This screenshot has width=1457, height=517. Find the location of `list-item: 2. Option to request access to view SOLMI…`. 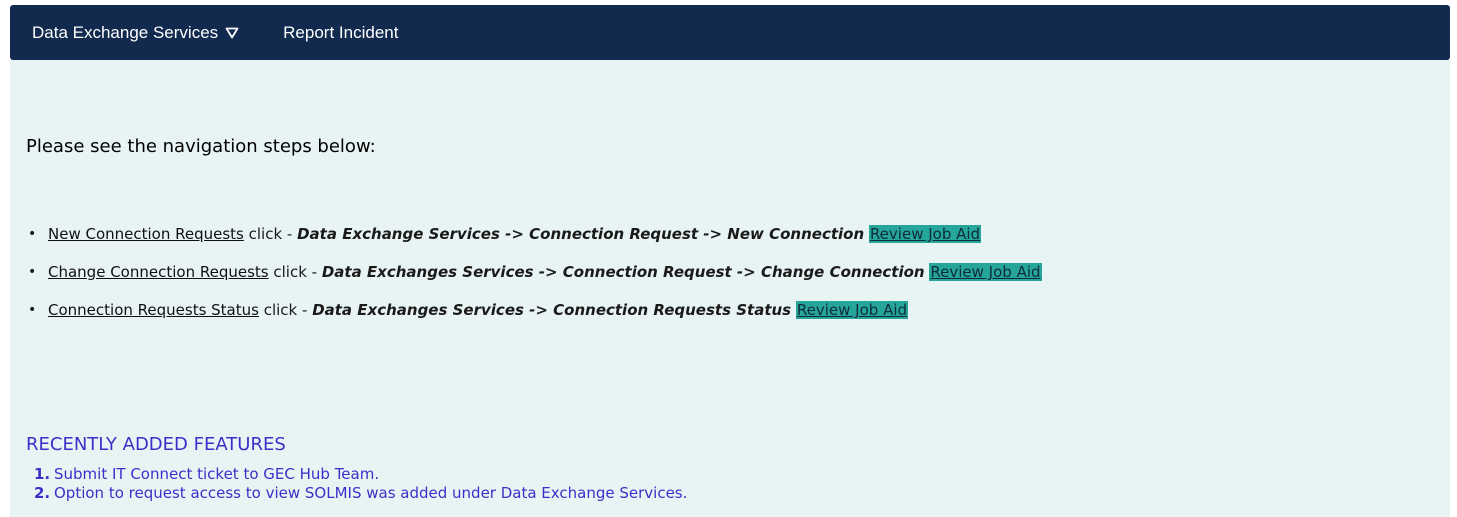

list-item: 2. Option to request access to view SOLMI… is located at coordinates (360, 493).